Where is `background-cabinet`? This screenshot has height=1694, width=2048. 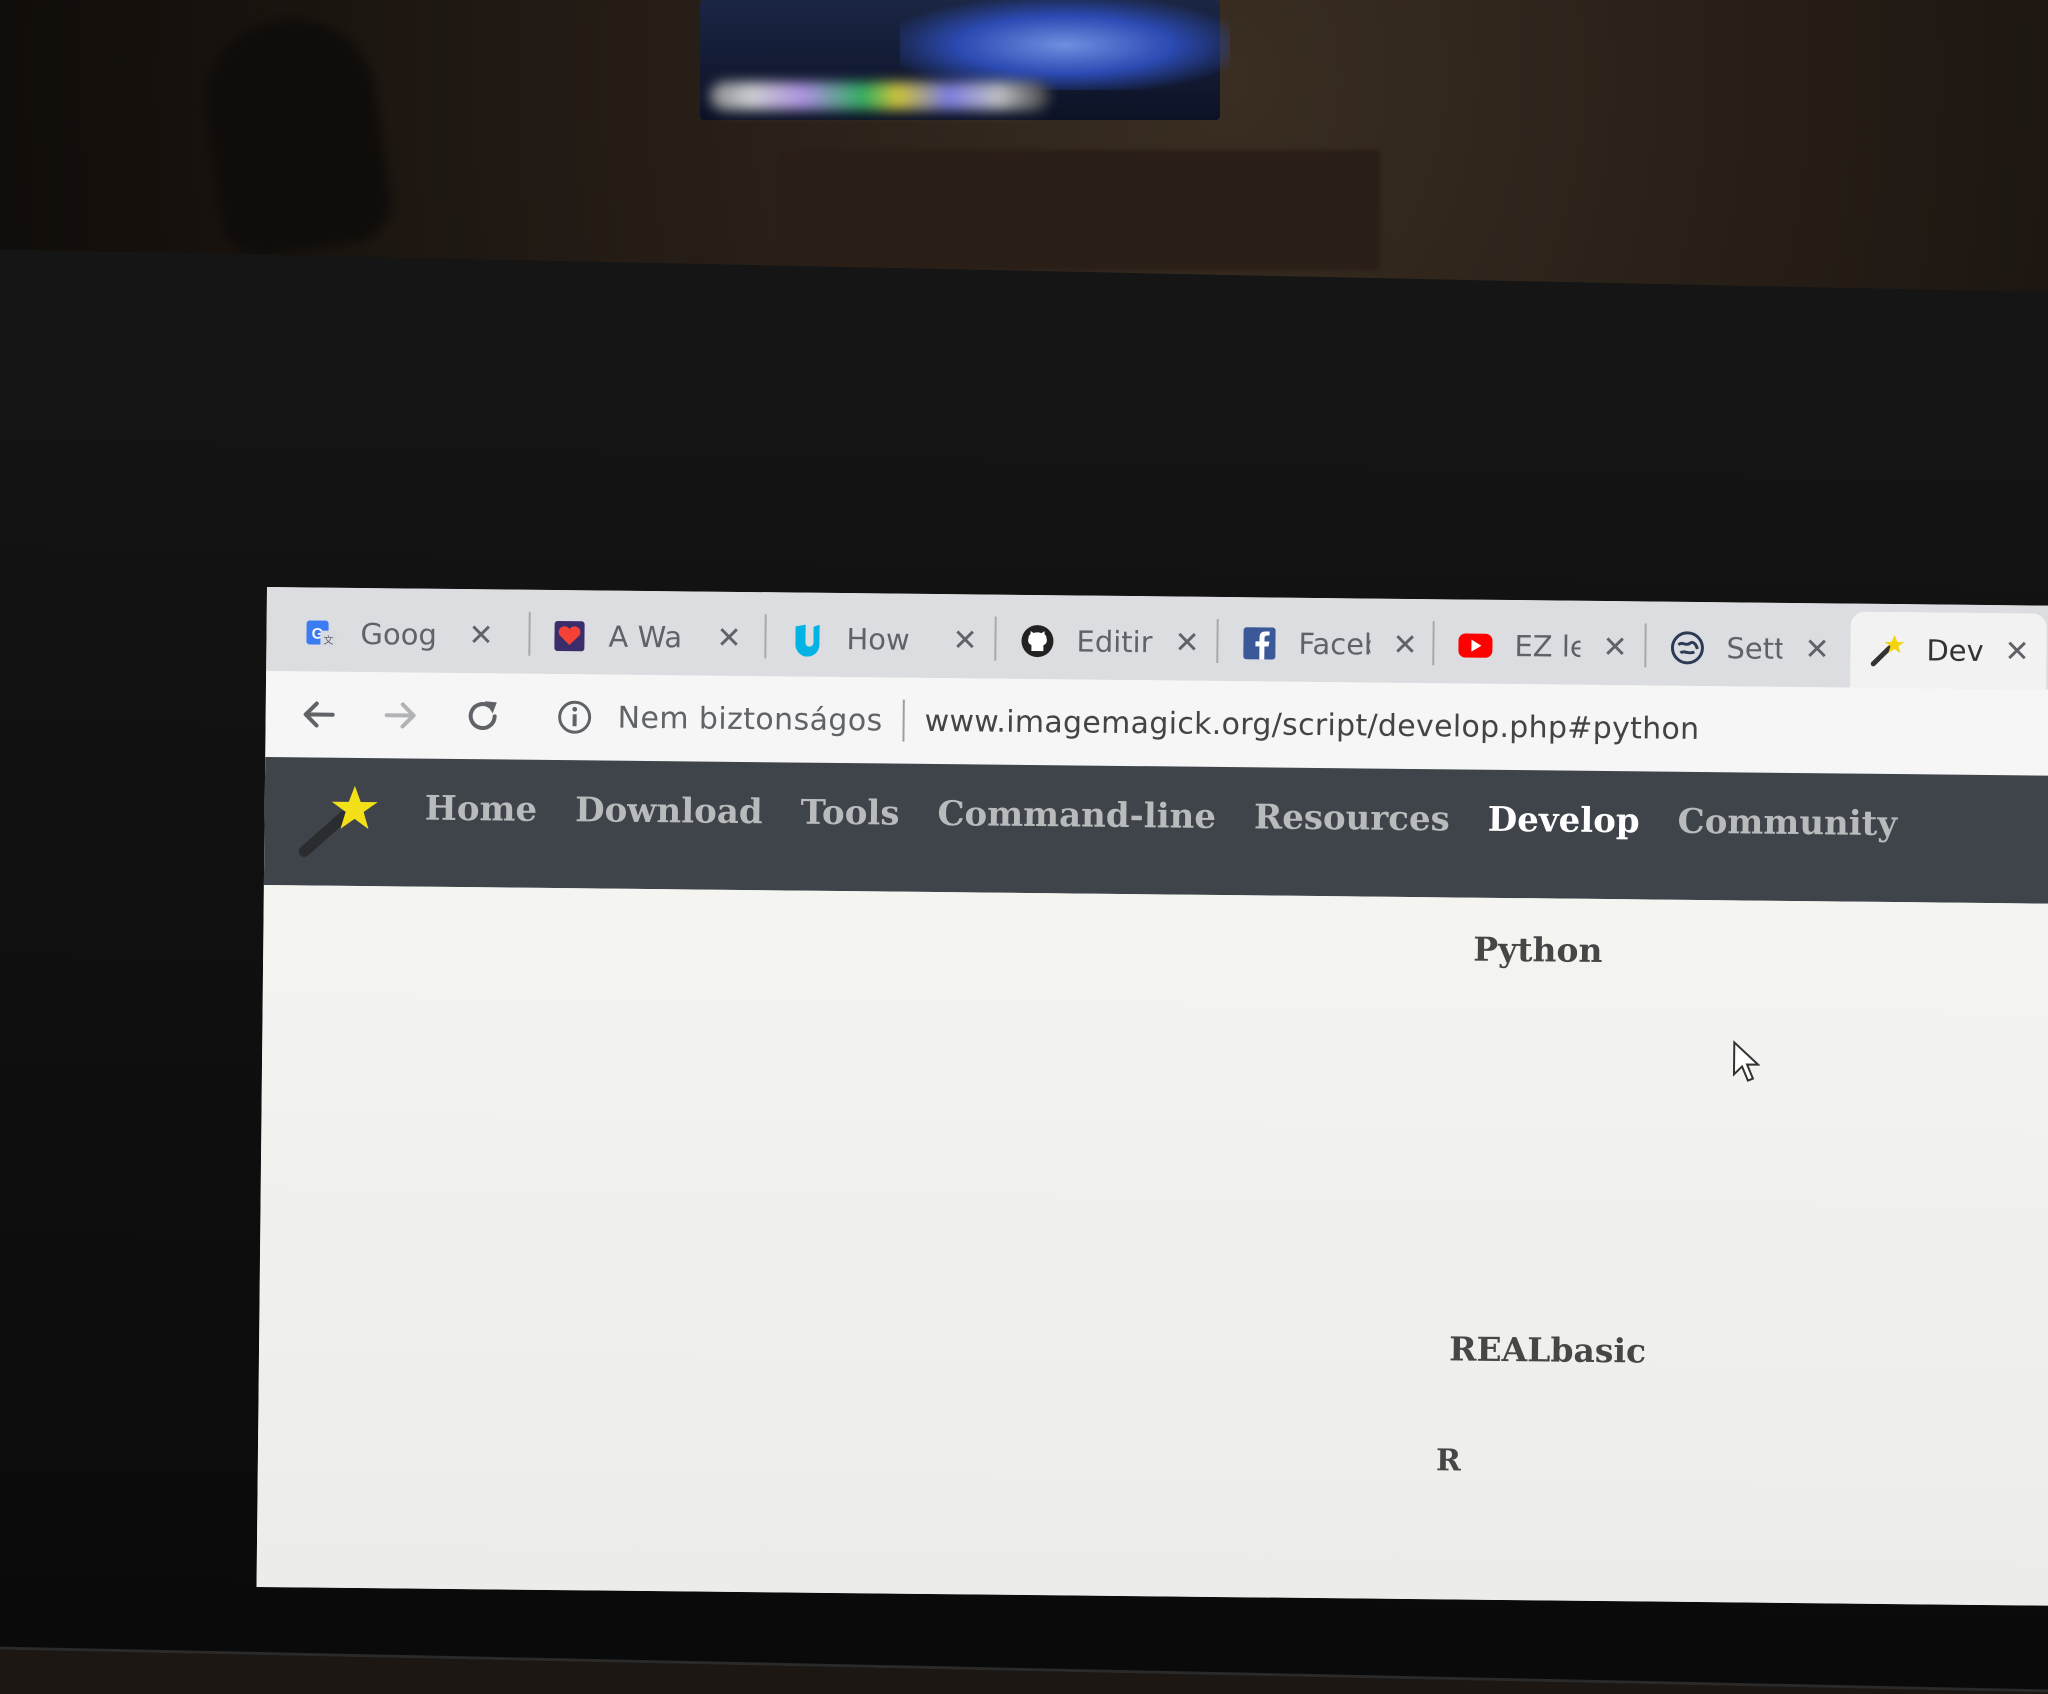 background-cabinet is located at coordinates (1080, 210).